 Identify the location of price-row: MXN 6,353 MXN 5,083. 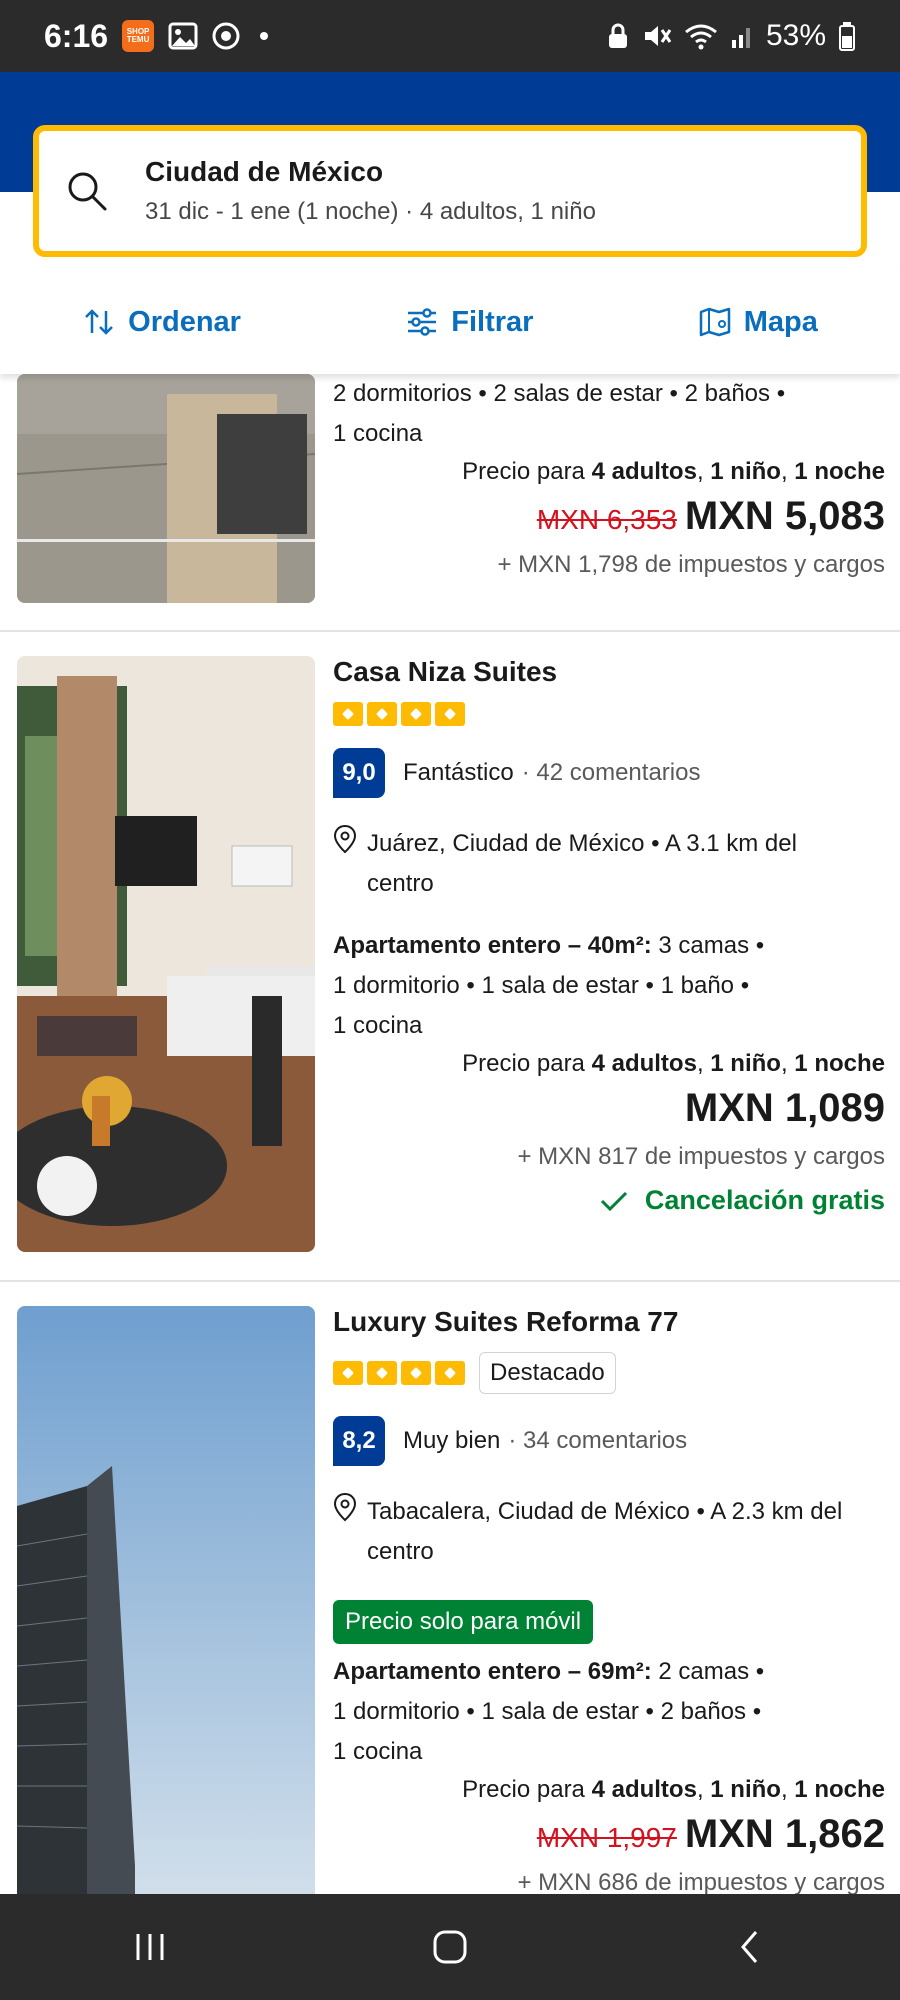
(609, 516).